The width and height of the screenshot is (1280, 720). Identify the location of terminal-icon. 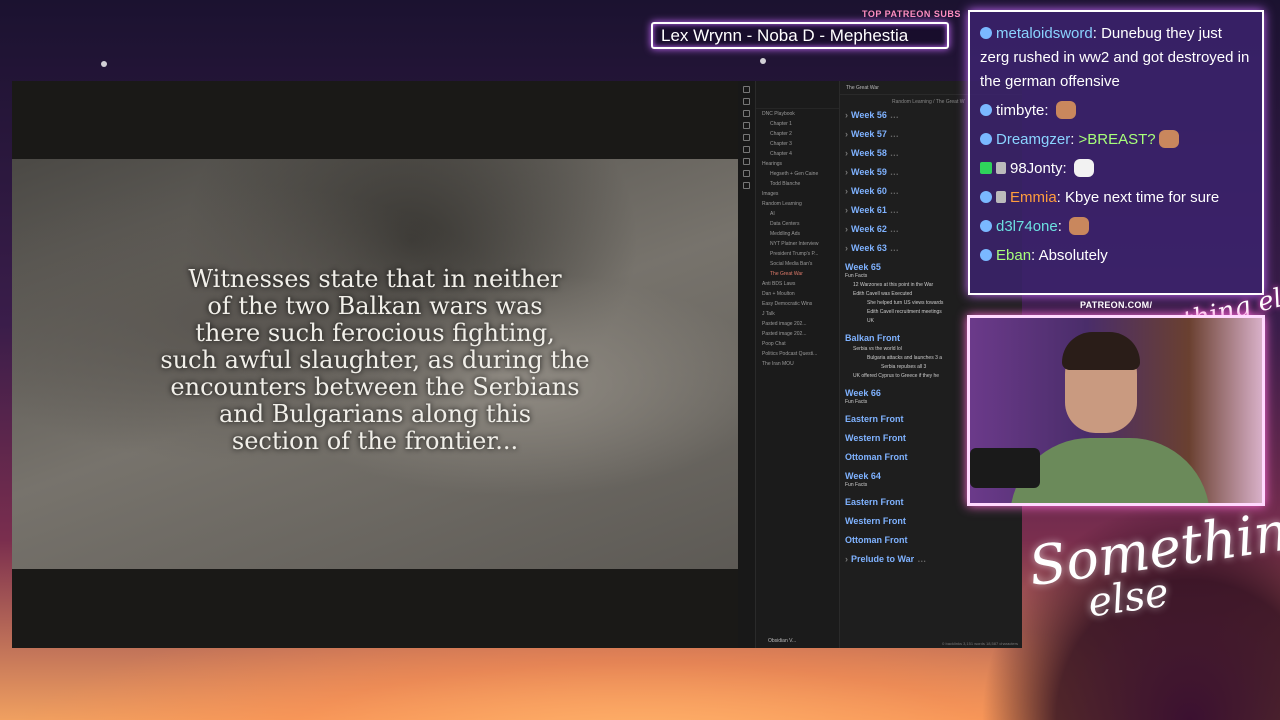
(746, 173).